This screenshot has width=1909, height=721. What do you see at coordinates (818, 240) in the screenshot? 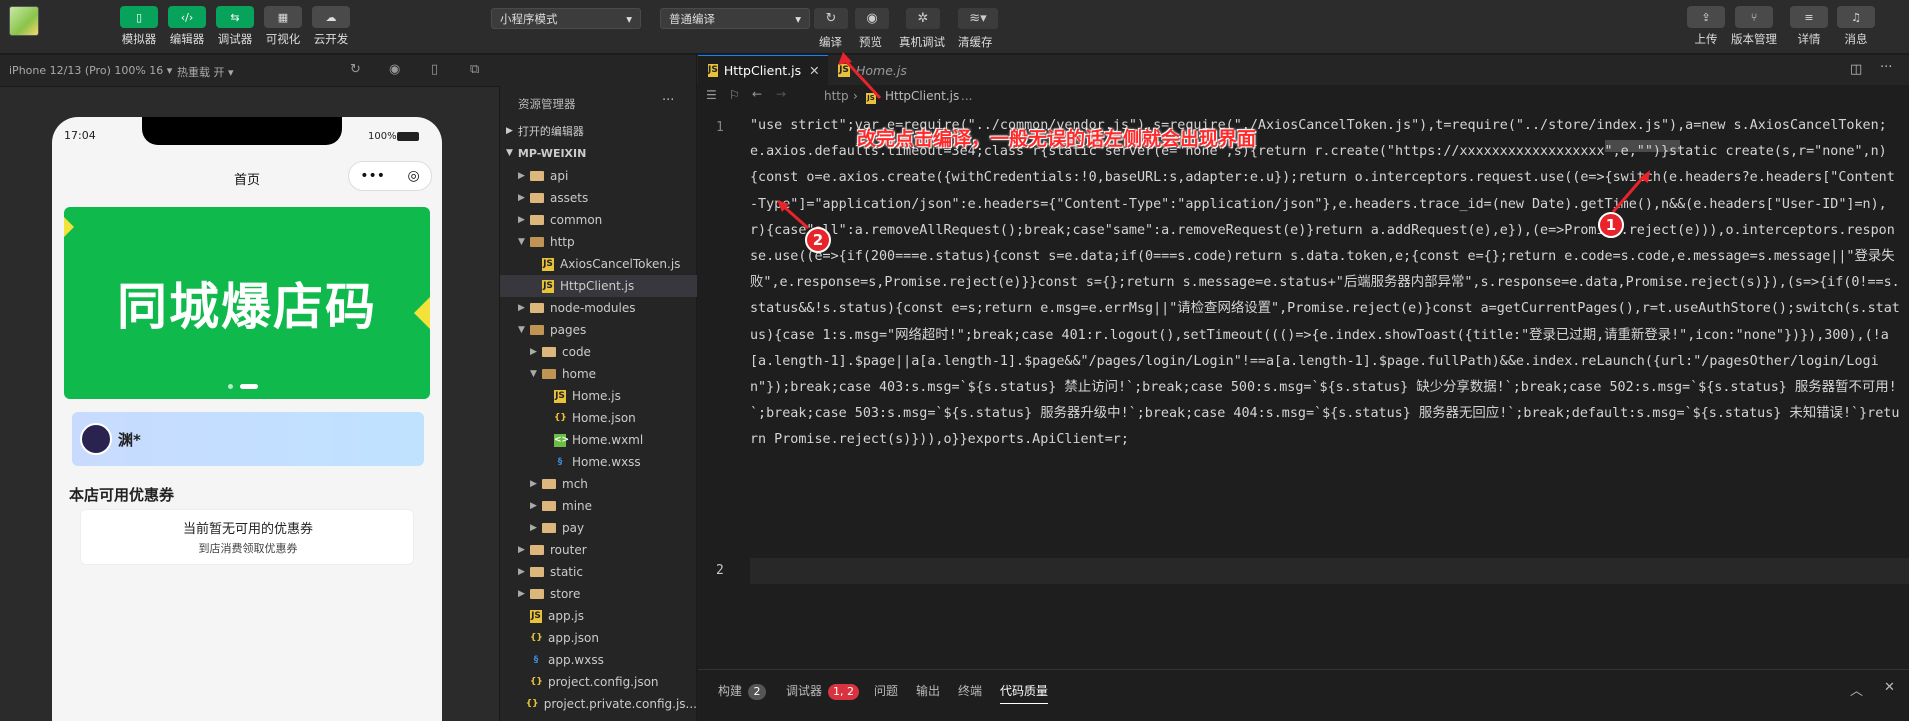
I see `annotation-marker-2: 2` at bounding box center [818, 240].